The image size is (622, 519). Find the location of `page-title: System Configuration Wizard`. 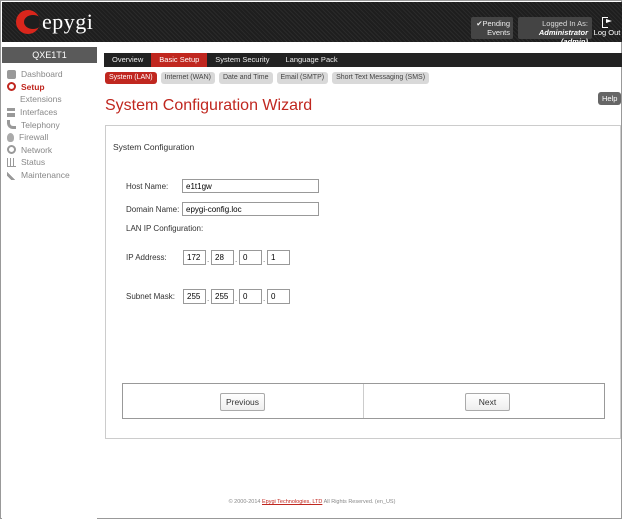

page-title: System Configuration Wizard is located at coordinates (209, 105).